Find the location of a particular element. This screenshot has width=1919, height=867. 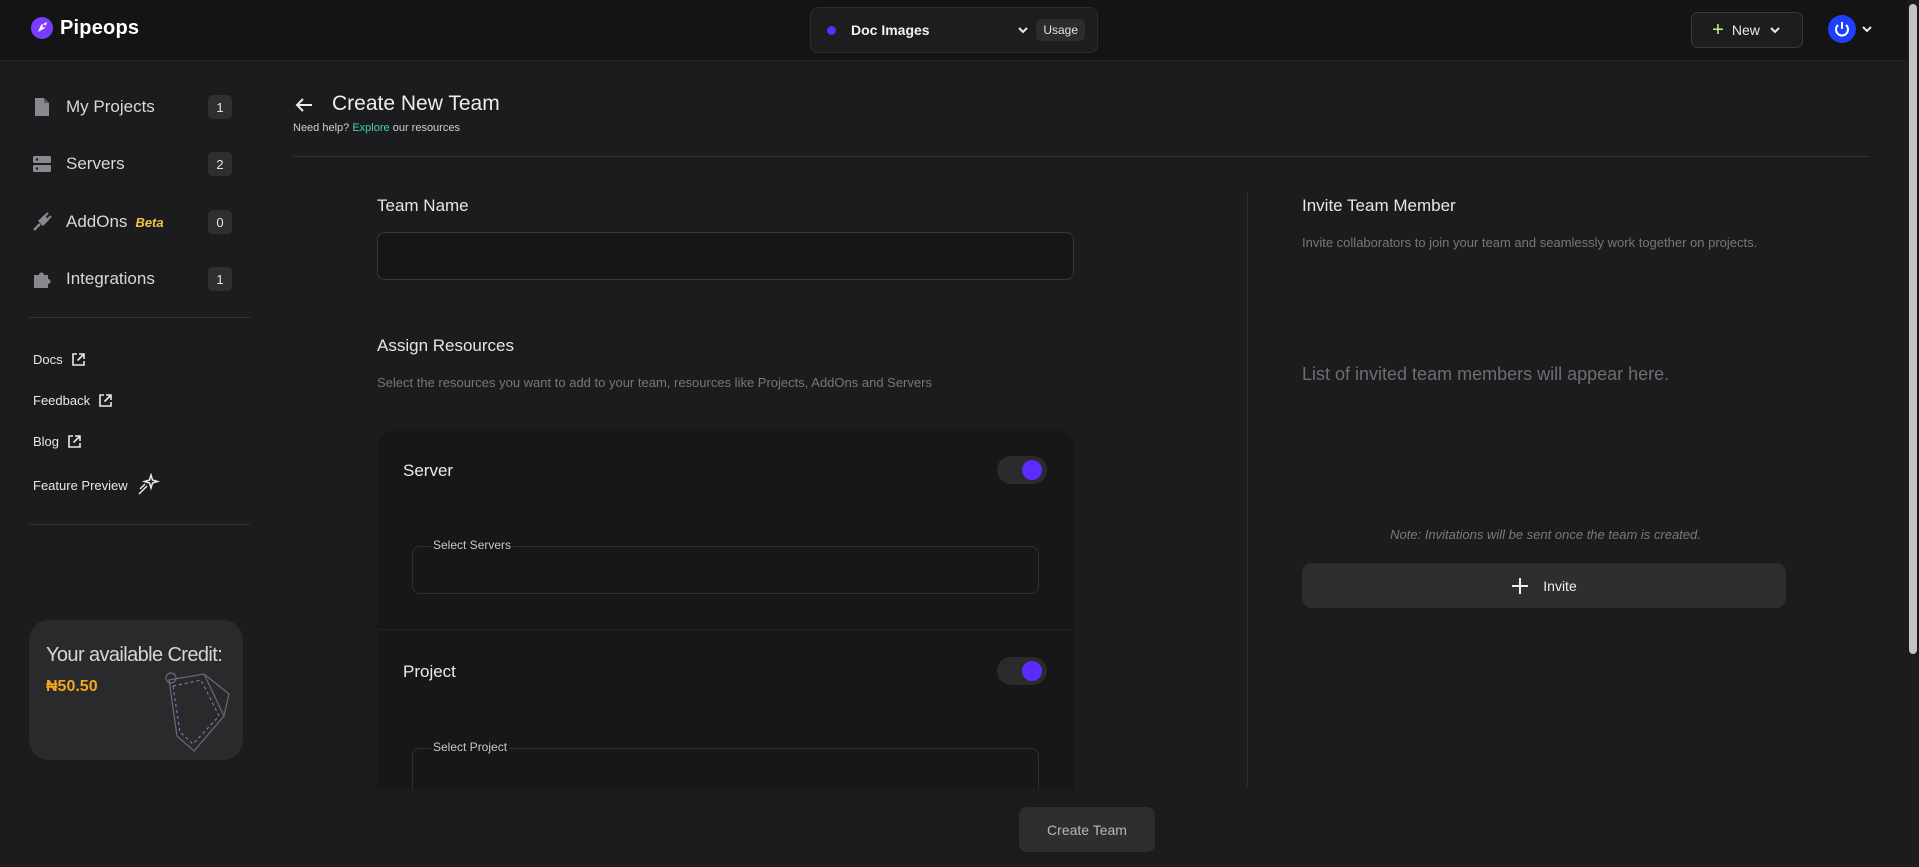

sparkle-icon is located at coordinates (149, 484).